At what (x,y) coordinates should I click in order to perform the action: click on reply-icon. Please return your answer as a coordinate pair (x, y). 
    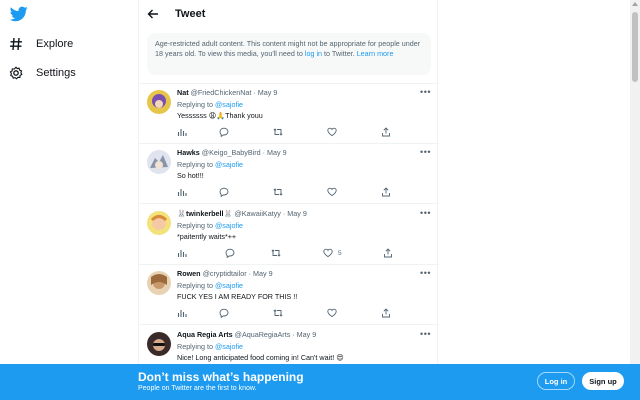
    Looking at the image, I should click on (224, 192).